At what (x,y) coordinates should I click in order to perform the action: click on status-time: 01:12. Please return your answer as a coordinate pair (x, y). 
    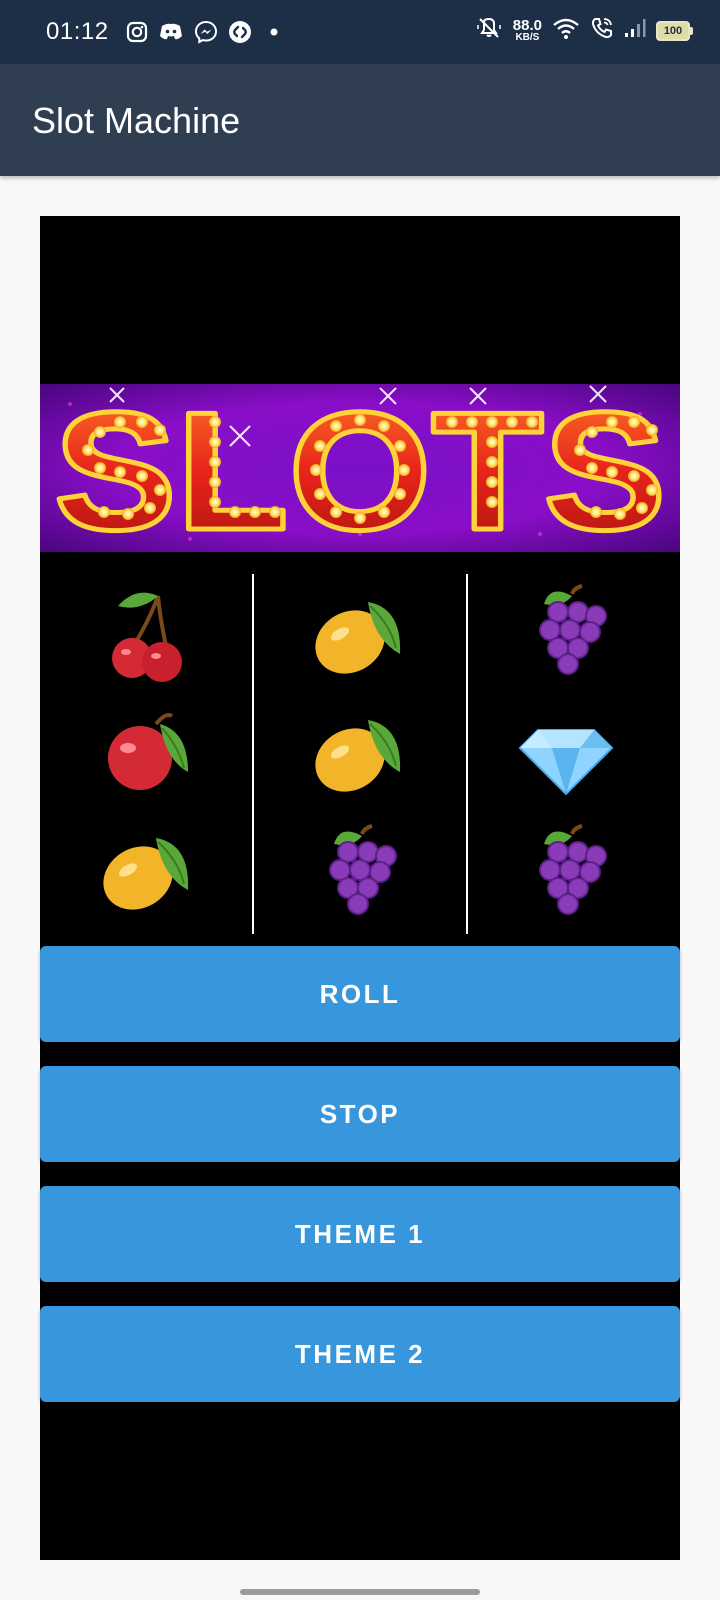
    Looking at the image, I should click on (77, 31).